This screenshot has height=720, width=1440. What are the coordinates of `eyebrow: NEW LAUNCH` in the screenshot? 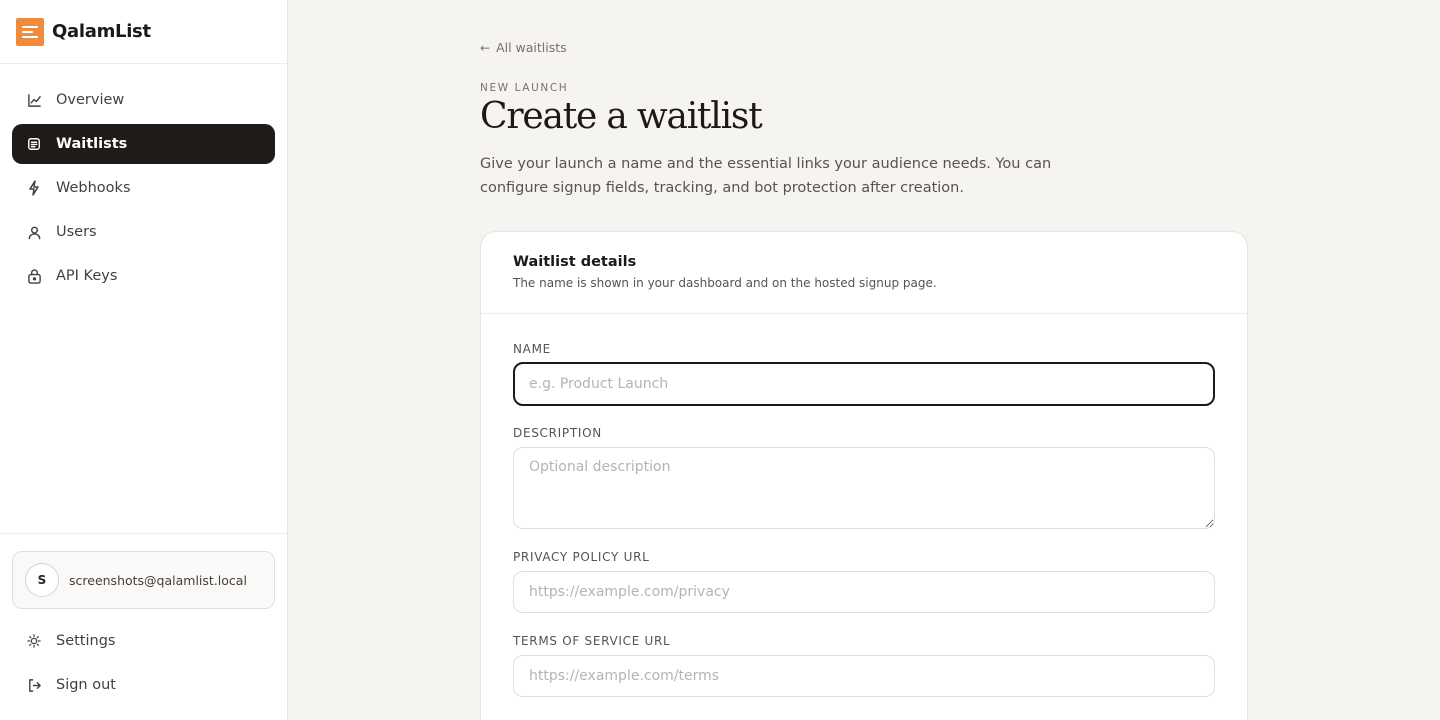 It's located at (524, 88).